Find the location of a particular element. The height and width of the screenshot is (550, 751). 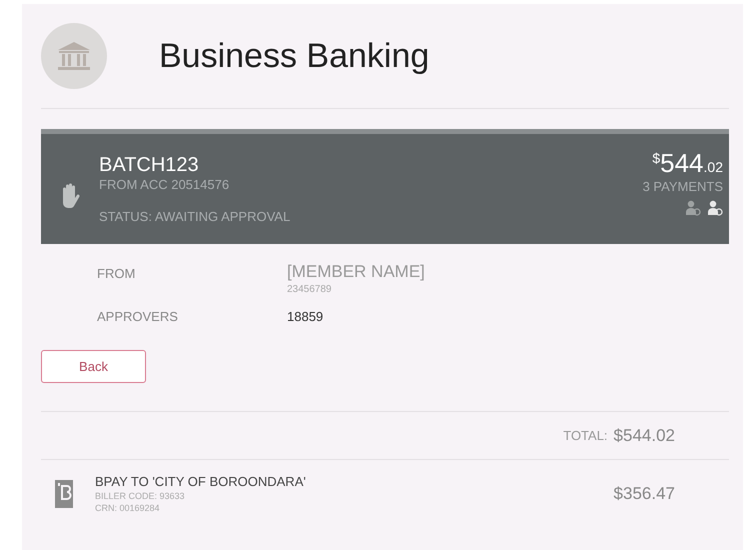

detail-label: APPROVERS is located at coordinates (138, 316).